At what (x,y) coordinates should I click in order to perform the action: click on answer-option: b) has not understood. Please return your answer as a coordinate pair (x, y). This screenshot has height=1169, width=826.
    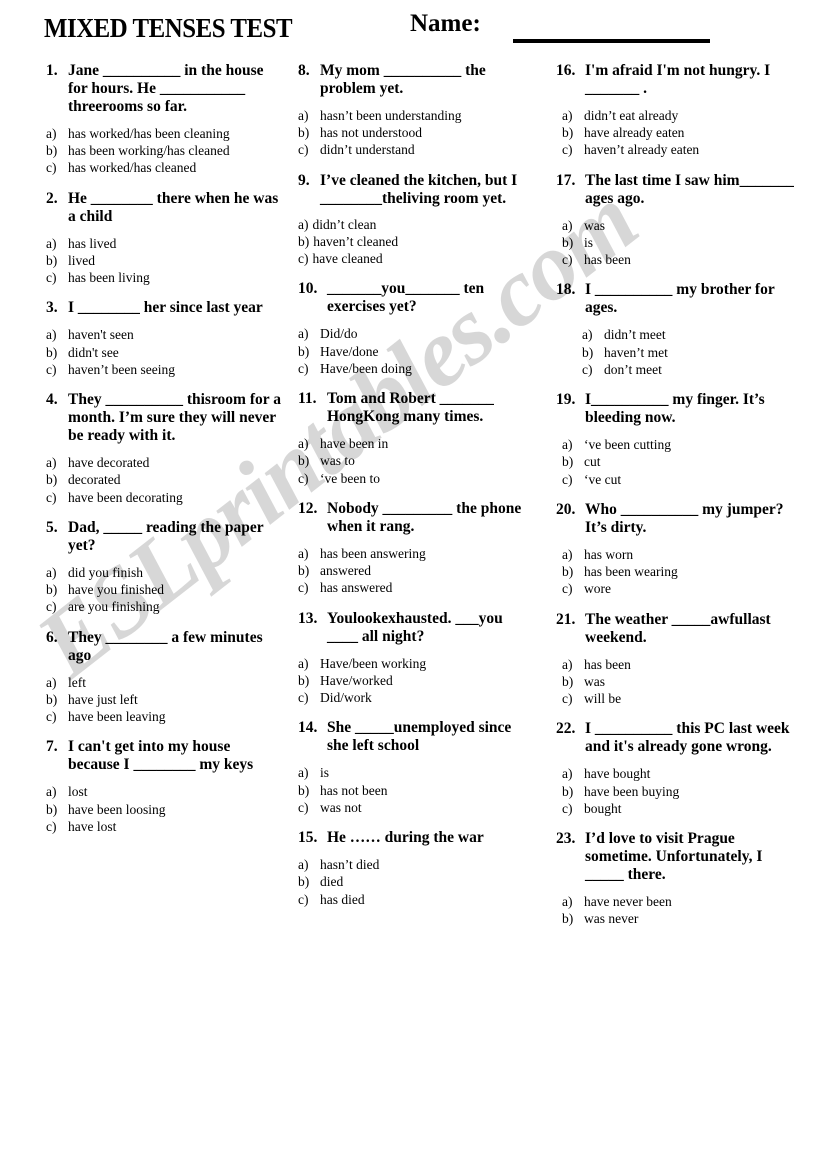
    Looking at the image, I should click on (415, 132).